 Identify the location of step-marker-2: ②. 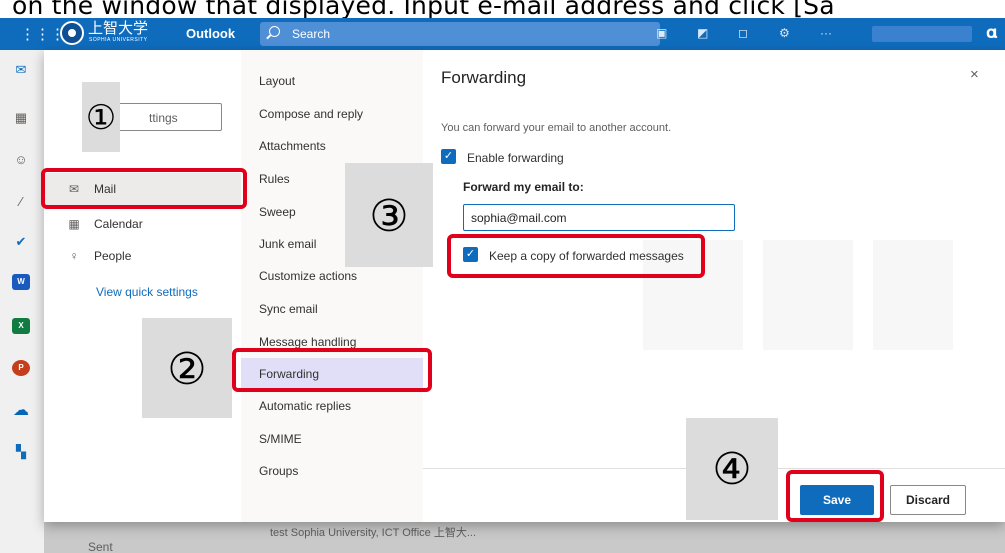
(187, 368).